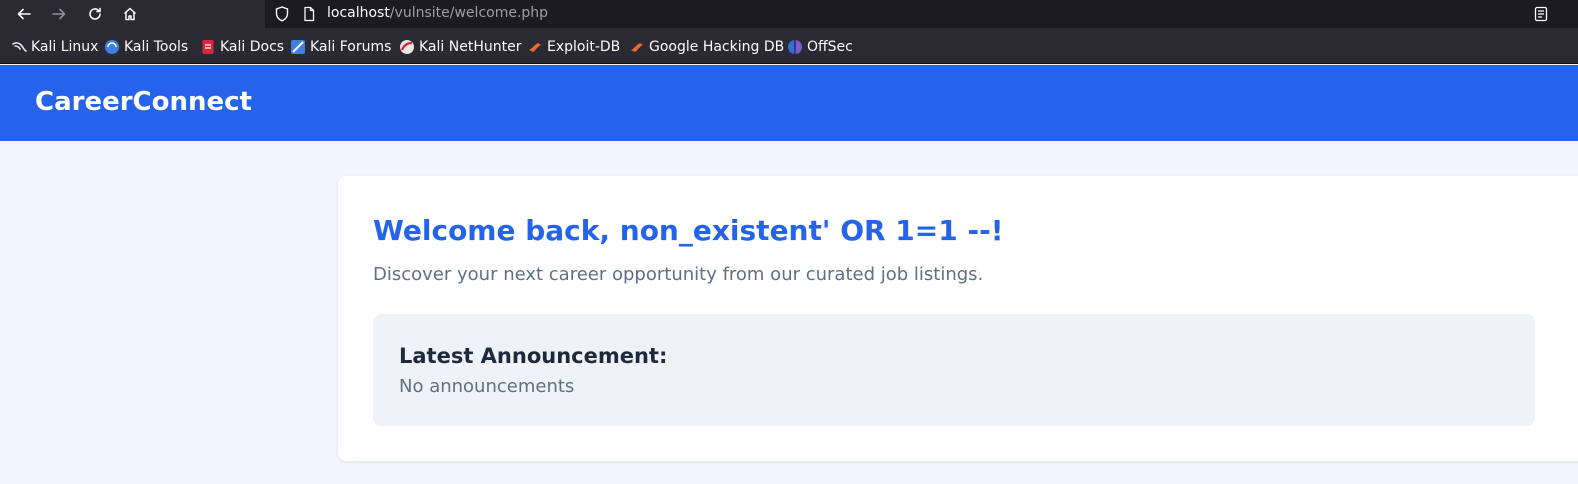 The image size is (1578, 484). I want to click on url-path: /vulnsite/welcome.php, so click(469, 13).